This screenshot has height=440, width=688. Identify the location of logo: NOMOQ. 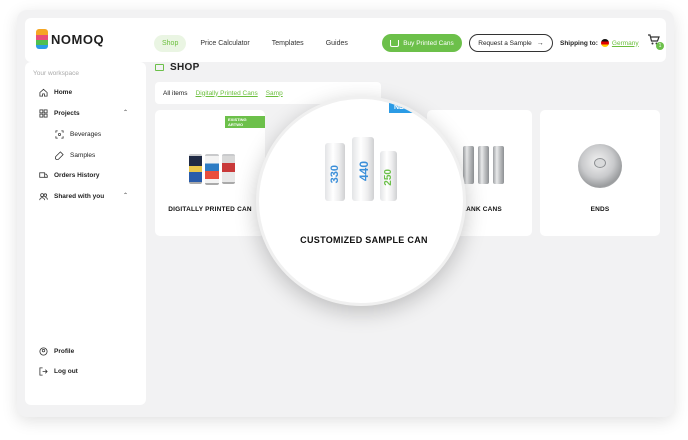
(70, 39).